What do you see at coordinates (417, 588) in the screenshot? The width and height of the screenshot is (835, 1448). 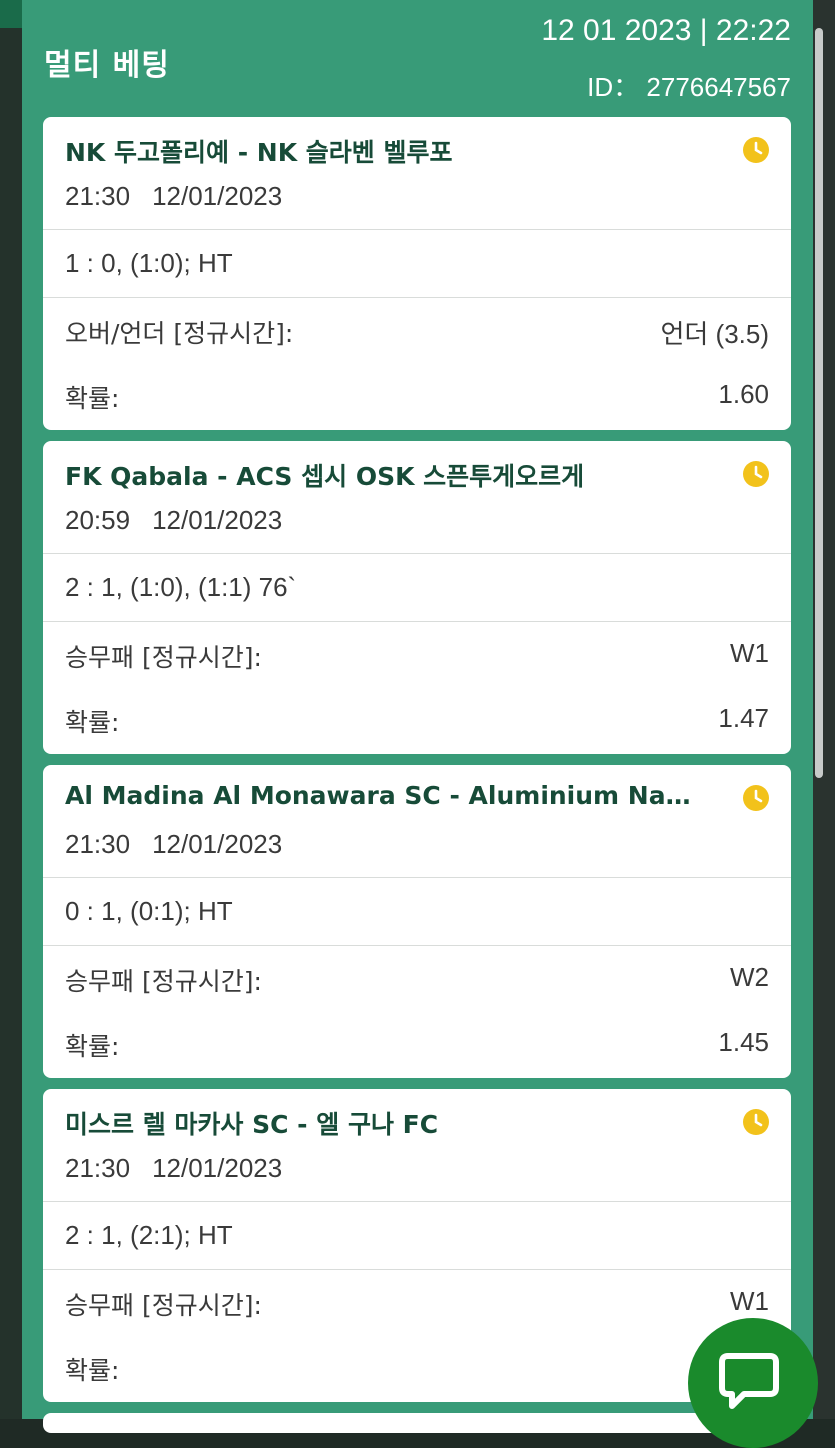 I see `match-score: 2 : 1, (1:0), (1:1) 76`` at bounding box center [417, 588].